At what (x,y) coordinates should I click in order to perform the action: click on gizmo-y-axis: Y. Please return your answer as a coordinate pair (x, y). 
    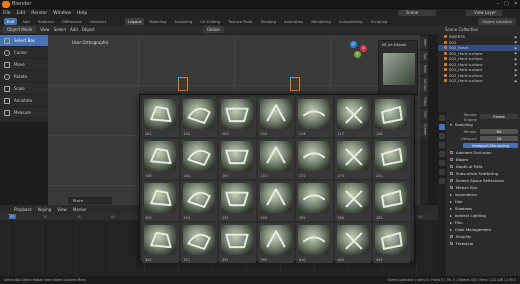
    Looking at the image, I should click on (357, 54).